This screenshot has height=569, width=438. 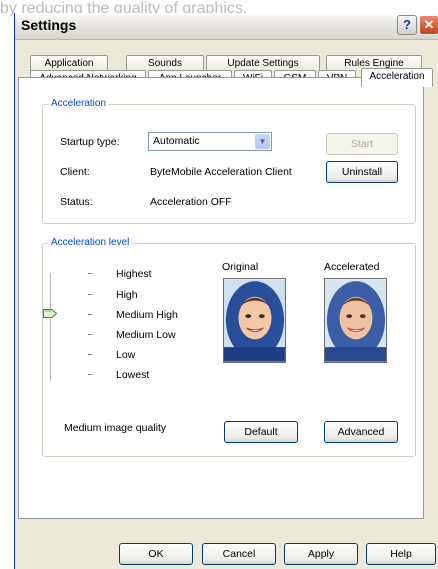 What do you see at coordinates (352, 267) in the screenshot?
I see `accelerated-label: Accelerated` at bounding box center [352, 267].